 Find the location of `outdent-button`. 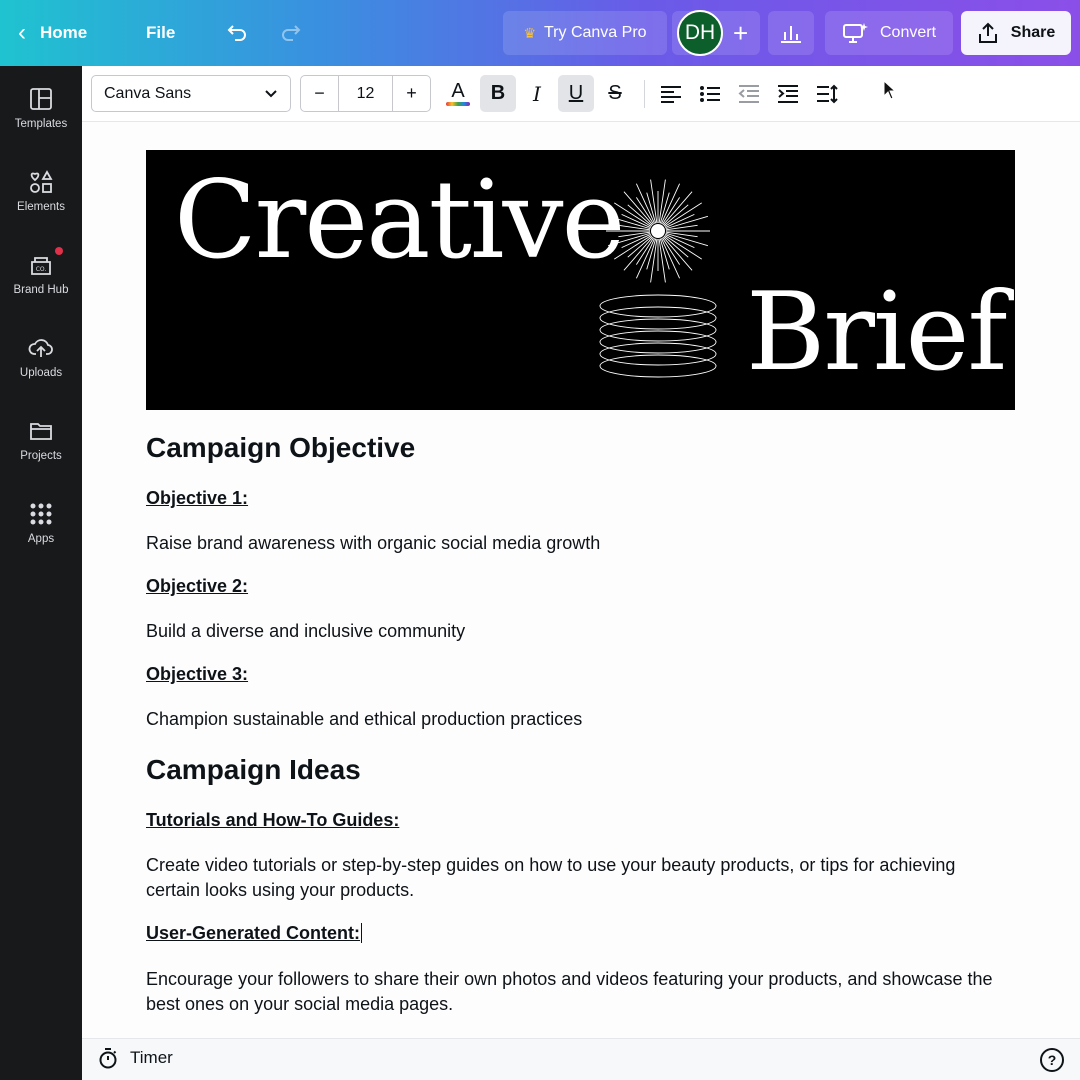

outdent-button is located at coordinates (749, 93).